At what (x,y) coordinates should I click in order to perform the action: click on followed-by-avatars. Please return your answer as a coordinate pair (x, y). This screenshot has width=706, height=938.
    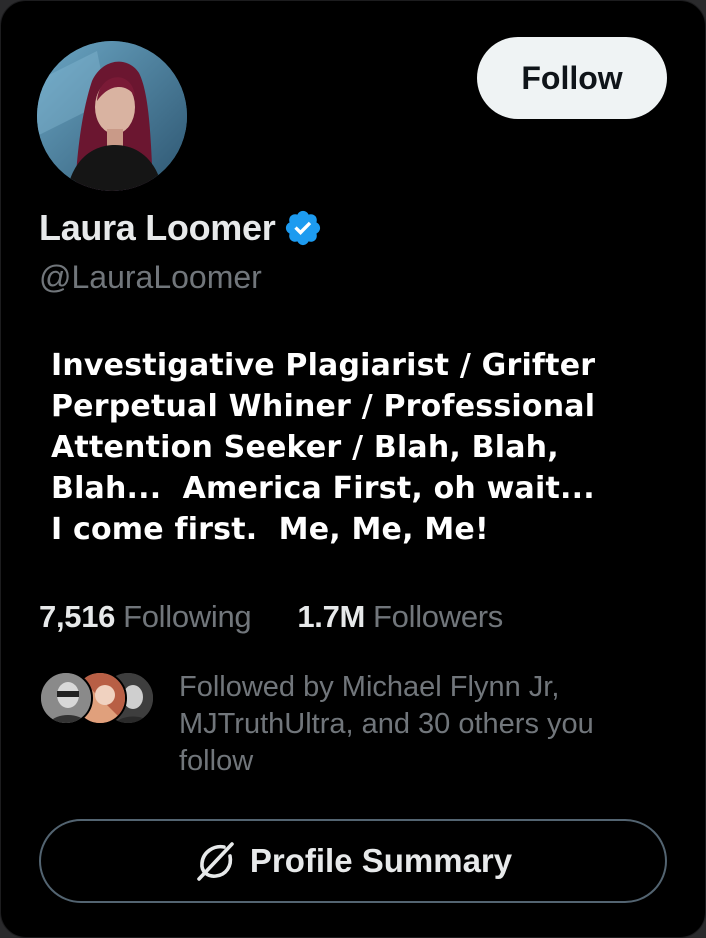
    Looking at the image, I should click on (99, 699).